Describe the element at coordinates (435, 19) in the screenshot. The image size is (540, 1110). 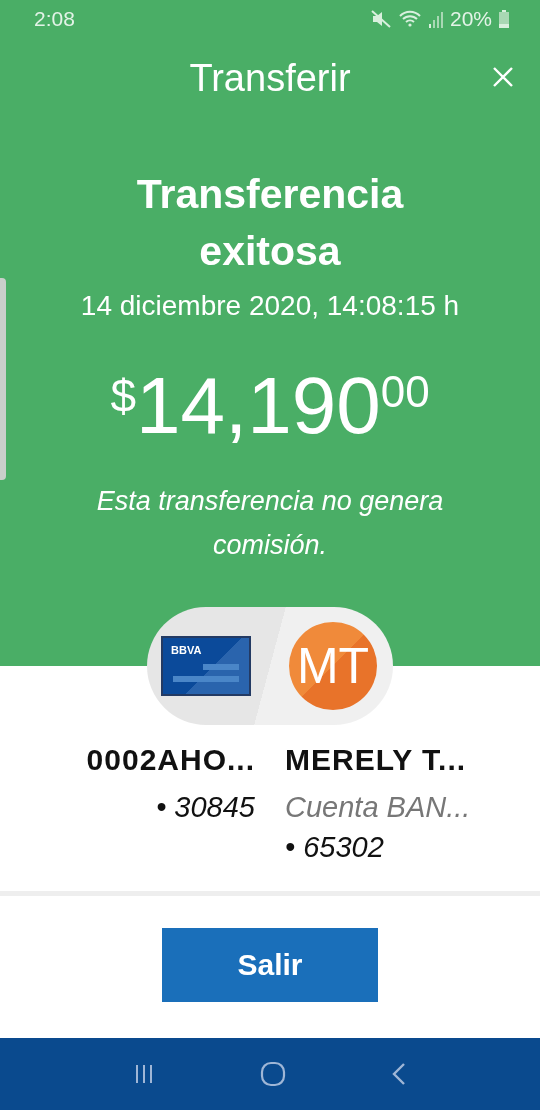
I see `signal-icon` at that location.